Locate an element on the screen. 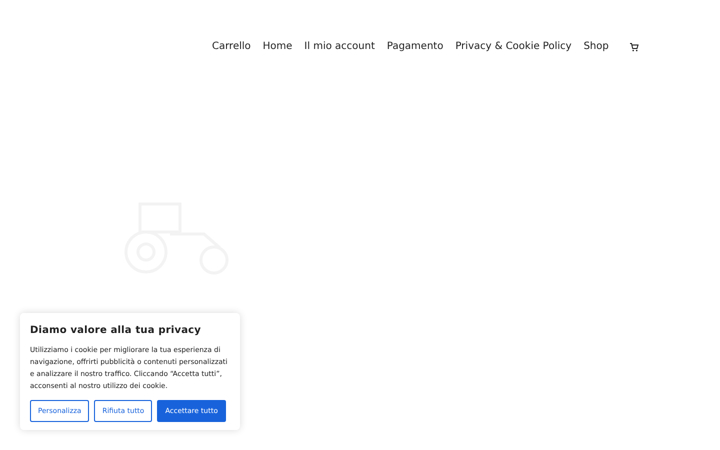  cart-icon is located at coordinates (633, 47).